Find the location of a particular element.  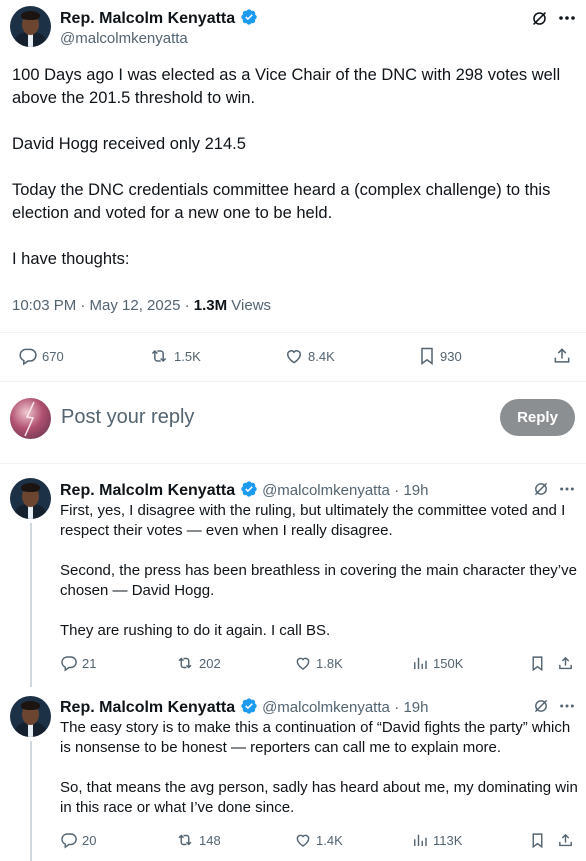

views-label: Views is located at coordinates (249, 305).